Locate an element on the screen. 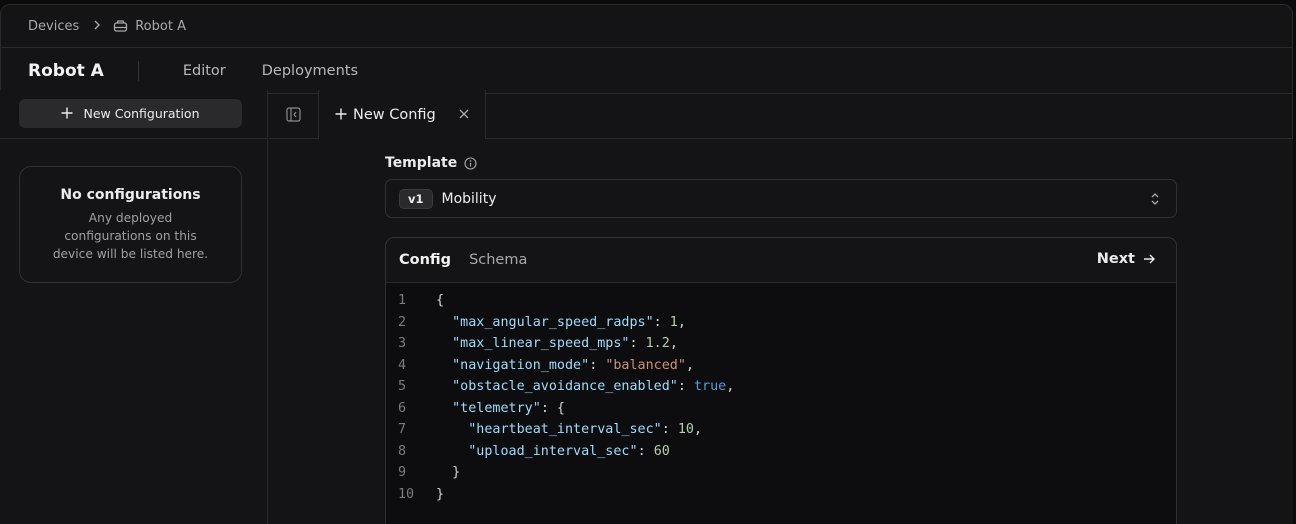 This screenshot has height=524, width=1296. arrow-right-icon is located at coordinates (1149, 259).